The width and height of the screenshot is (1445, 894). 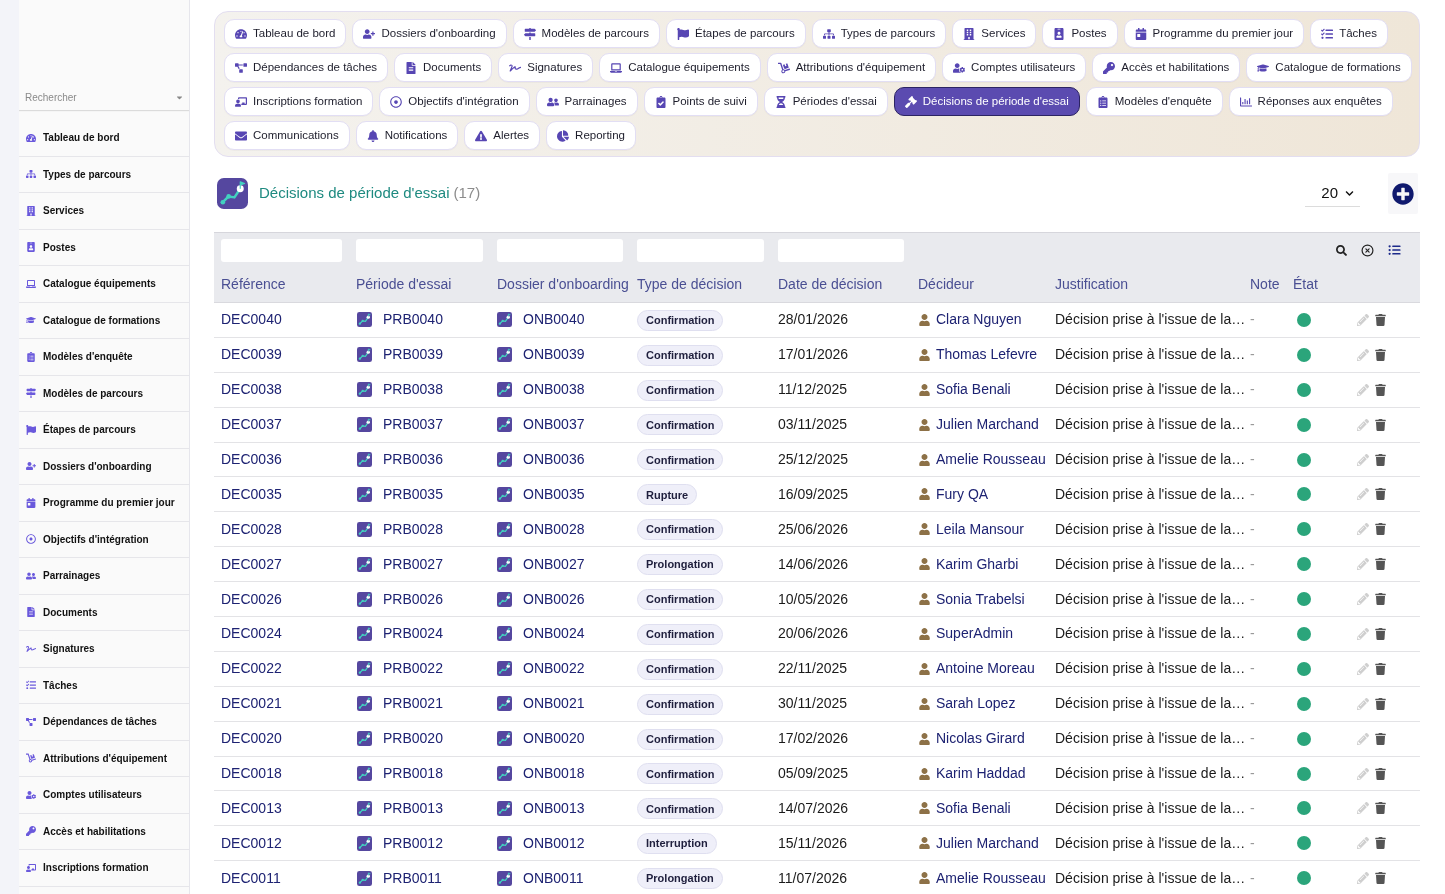 What do you see at coordinates (591, 135) in the screenshot?
I see `nav-tab: Reporting` at bounding box center [591, 135].